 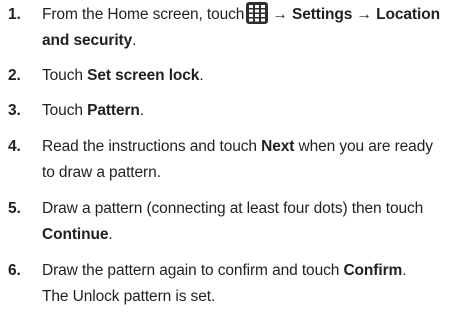 What do you see at coordinates (143, 75) in the screenshot?
I see `set-screen-lock-label: Set screen lock` at bounding box center [143, 75].